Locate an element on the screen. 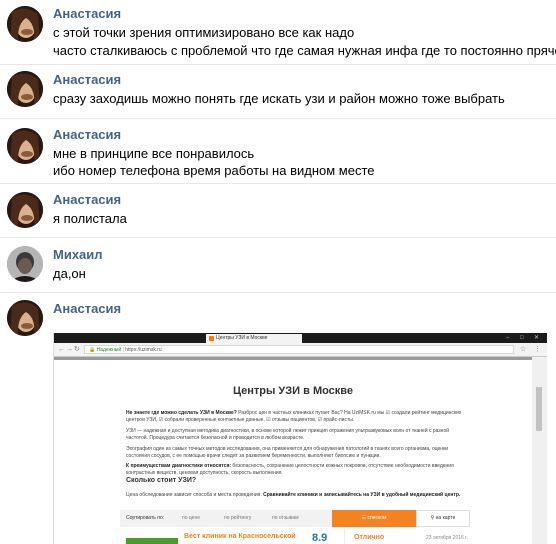 This screenshot has height=544, width=556. page-header-stripe is located at coordinates (293, 358).